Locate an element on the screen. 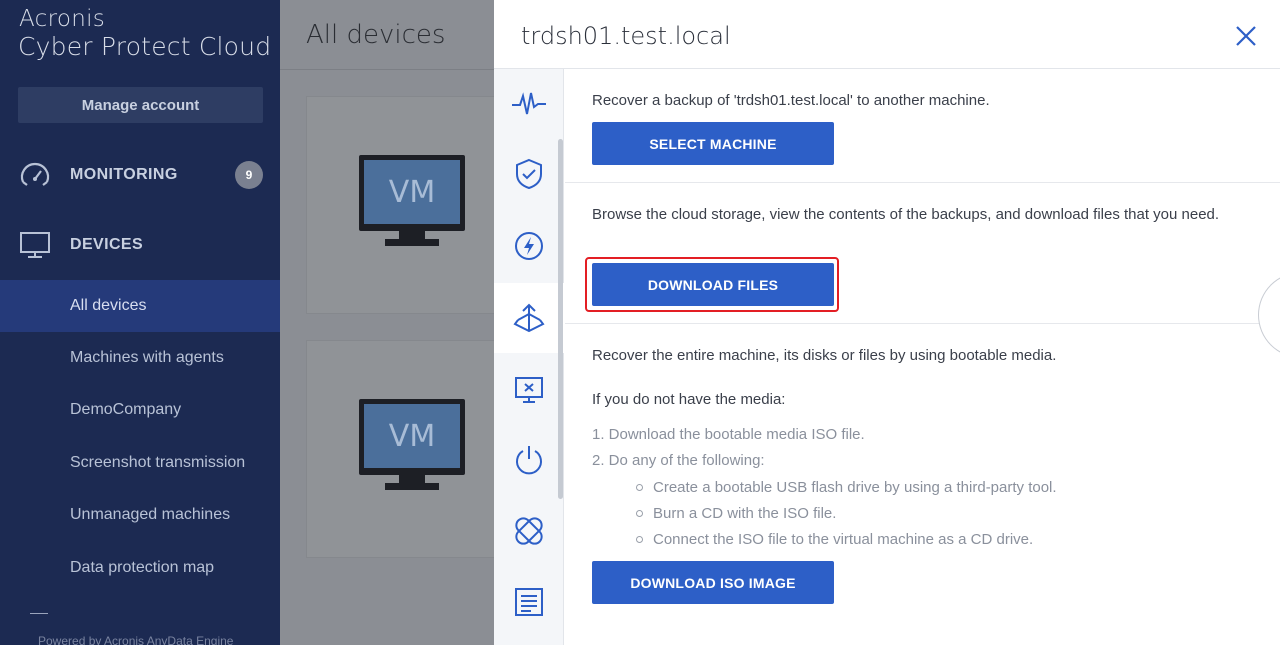  remote-desktop-icon is located at coordinates (529, 390).